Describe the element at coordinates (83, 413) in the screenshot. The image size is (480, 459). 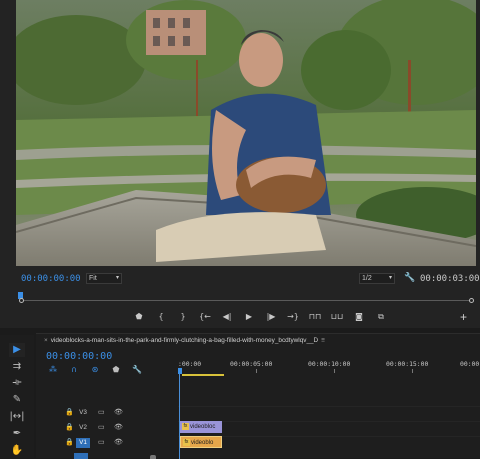
I see `track-name: V3` at that location.